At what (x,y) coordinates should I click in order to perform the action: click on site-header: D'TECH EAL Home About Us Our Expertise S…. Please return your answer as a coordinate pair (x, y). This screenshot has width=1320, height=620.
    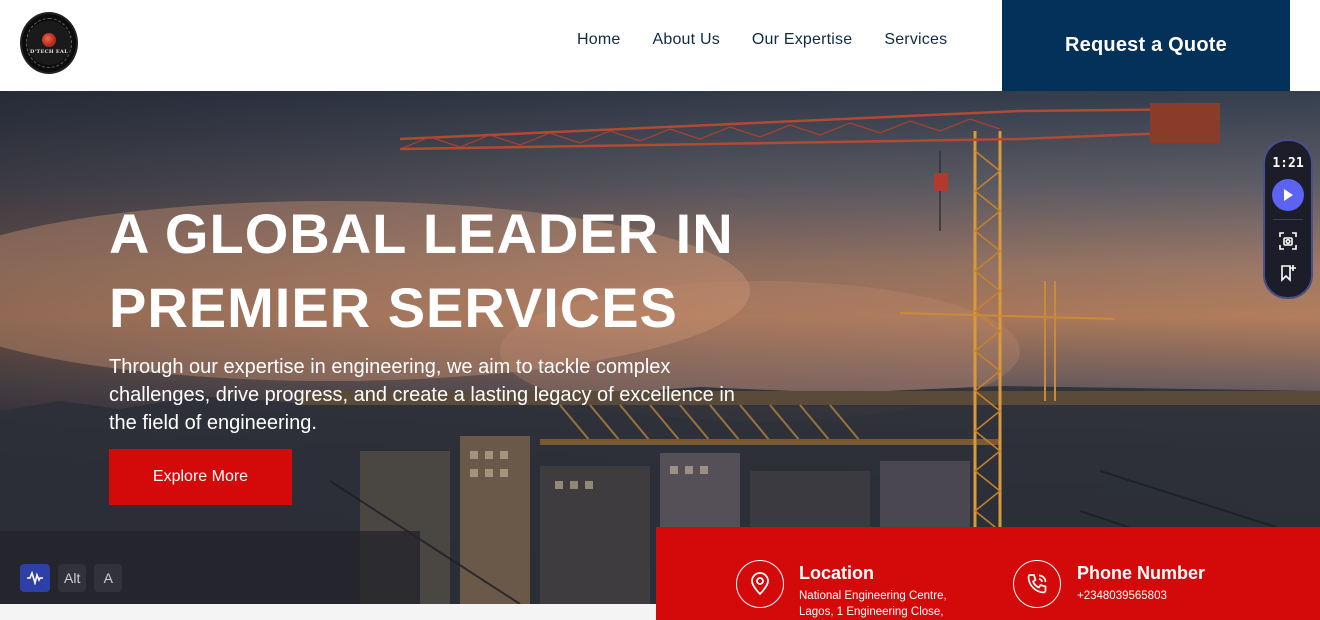
    Looking at the image, I should click on (660, 45).